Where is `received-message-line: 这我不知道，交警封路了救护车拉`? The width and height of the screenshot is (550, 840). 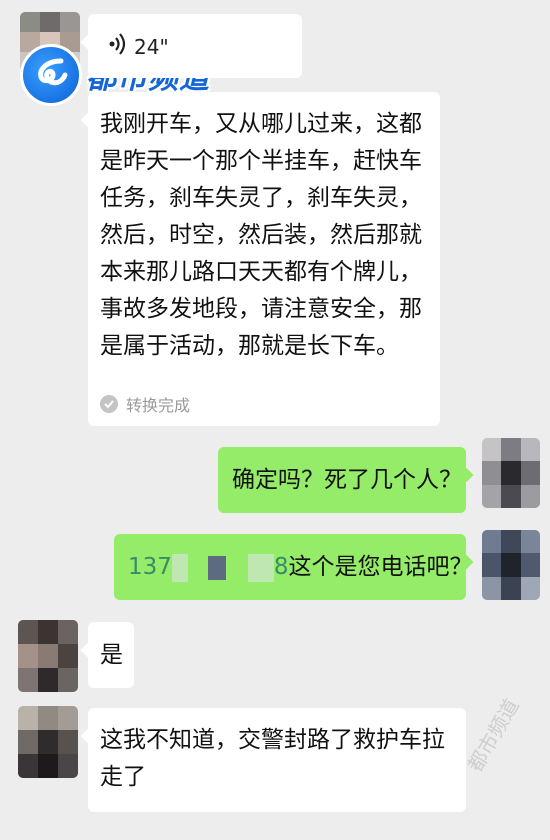 received-message-line: 这我不知道，交警封路了救护车拉 is located at coordinates (272, 740).